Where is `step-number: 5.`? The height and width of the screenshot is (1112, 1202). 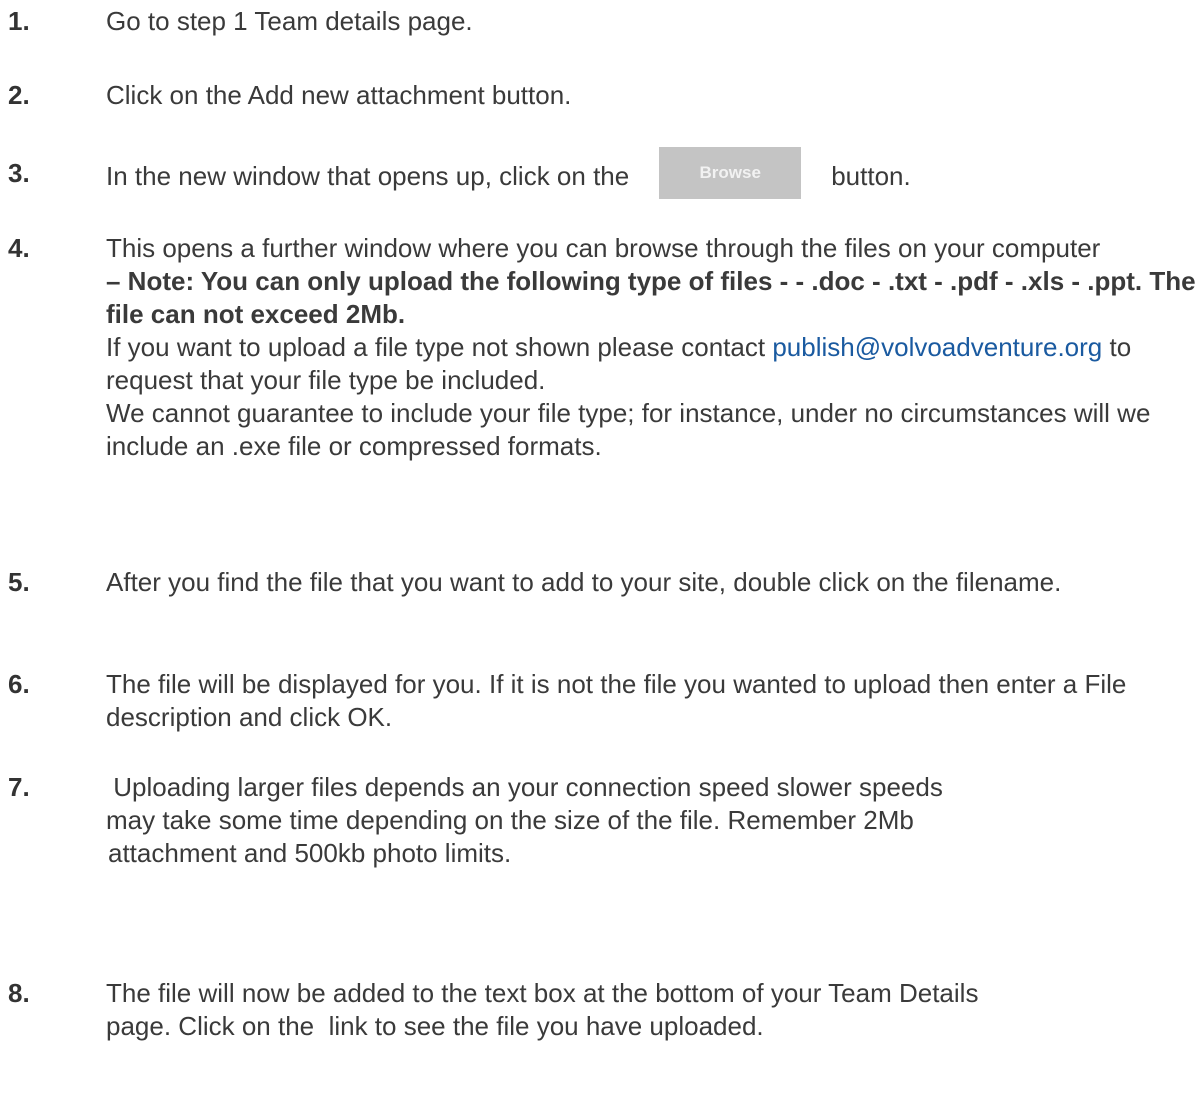
step-number: 5. is located at coordinates (19, 582).